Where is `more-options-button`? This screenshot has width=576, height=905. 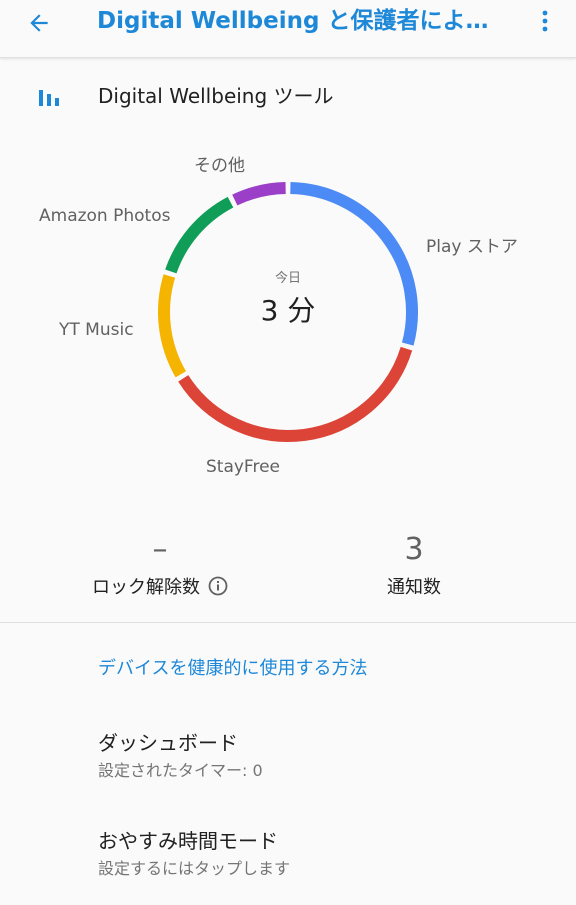 more-options-button is located at coordinates (545, 21).